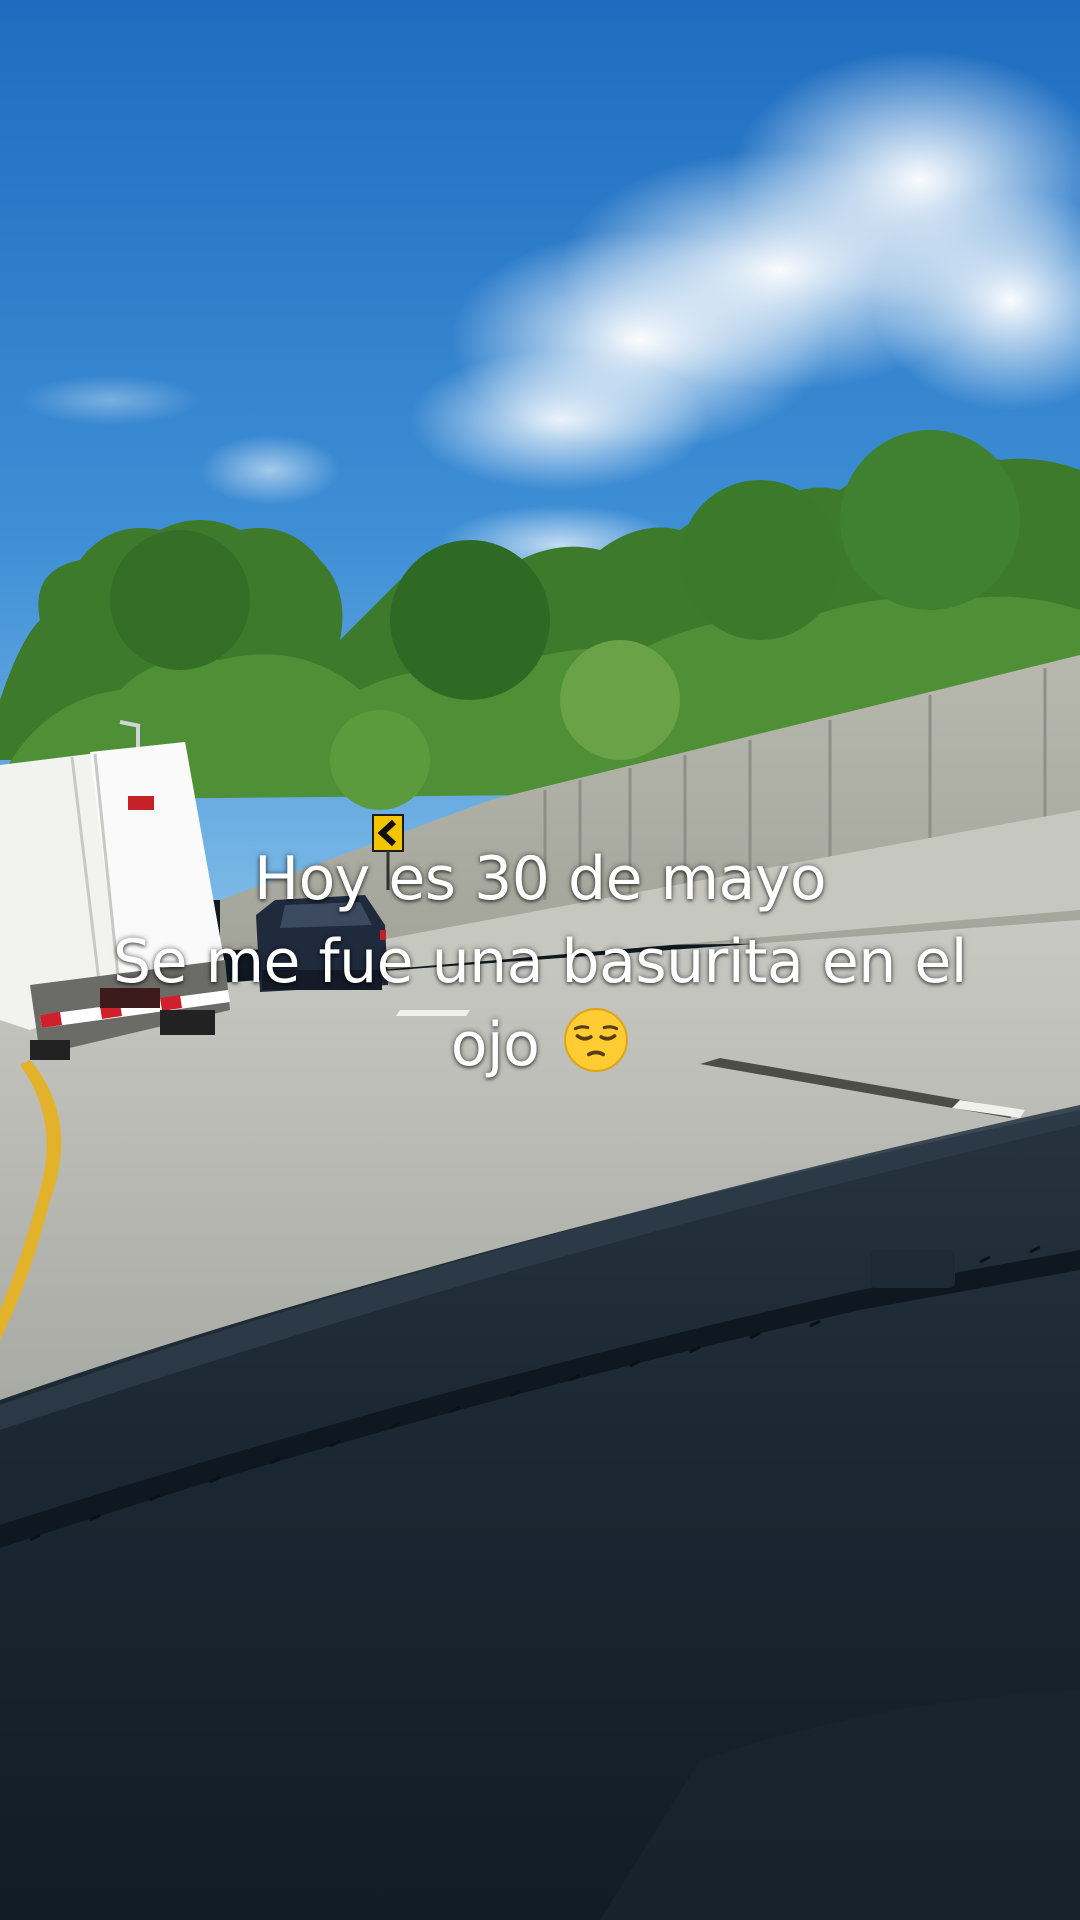 This screenshot has height=1920, width=1080. What do you see at coordinates (596, 1040) in the screenshot?
I see `pensive-face-icon` at bounding box center [596, 1040].